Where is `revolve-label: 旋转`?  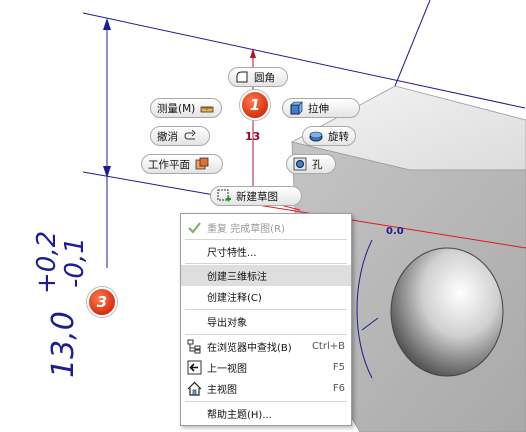 revolve-label: 旋转 is located at coordinates (338, 136).